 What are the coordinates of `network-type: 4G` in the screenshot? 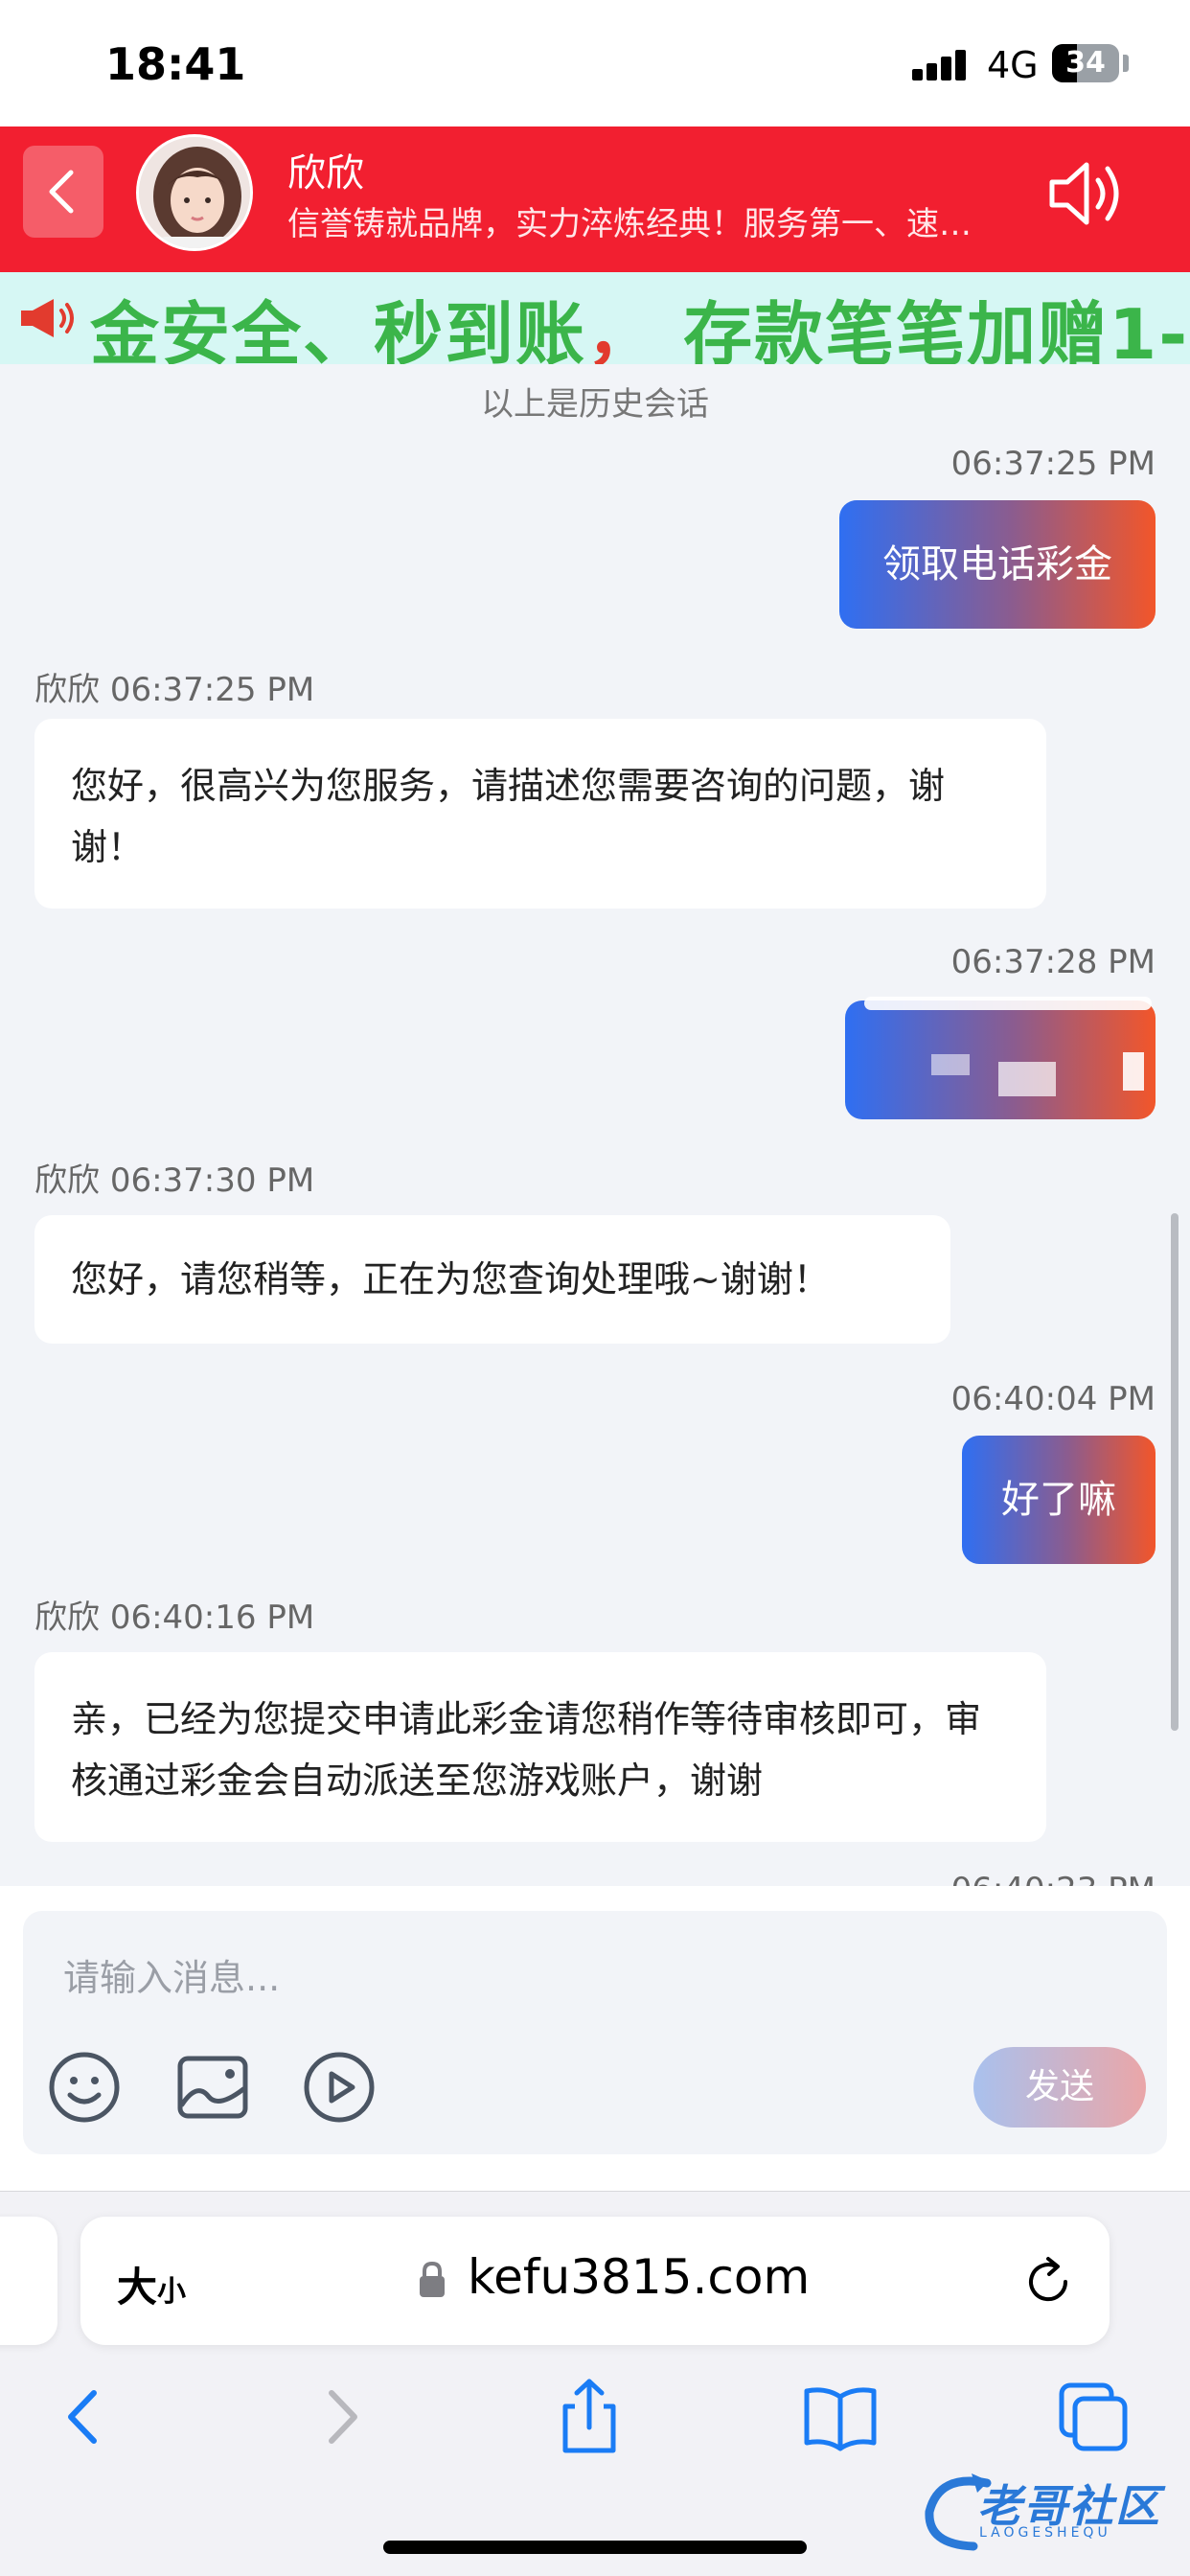 It's located at (1013, 65).